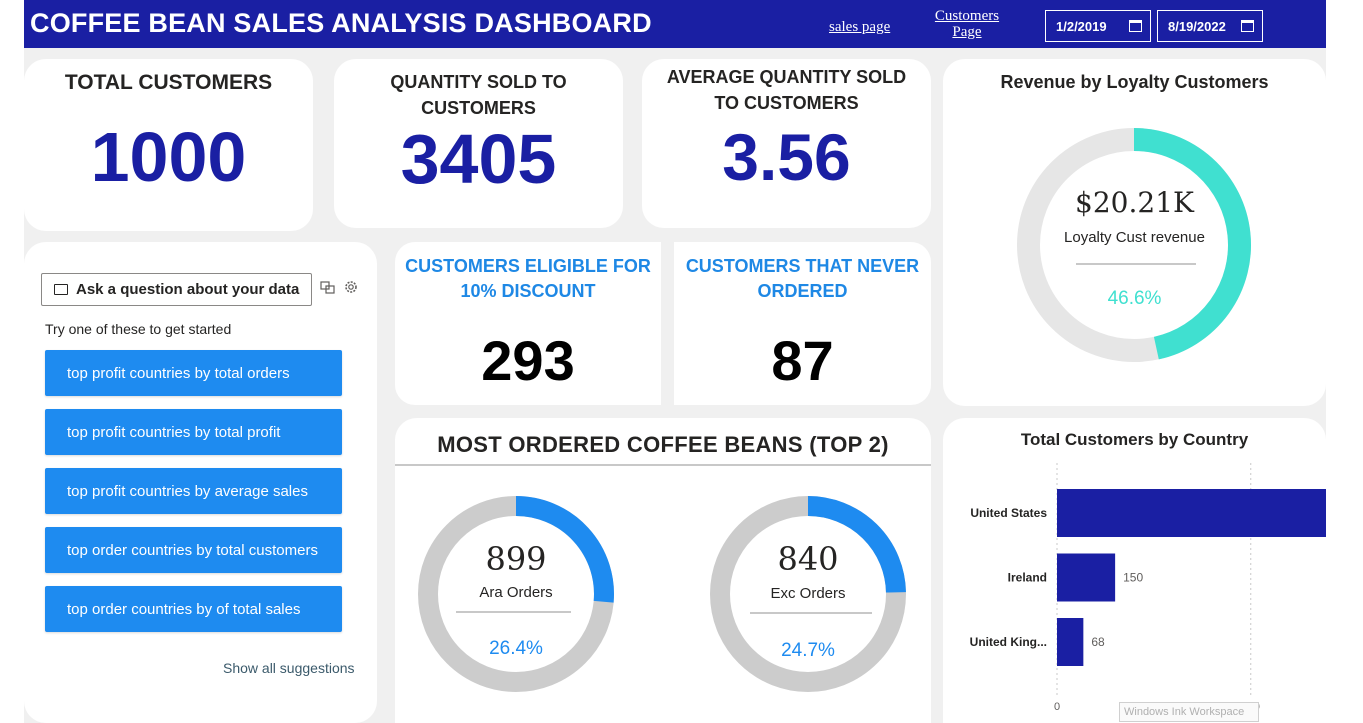 Image resolution: width=1363 pixels, height=723 pixels. What do you see at coordinates (193, 432) in the screenshot?
I see `suggestion-button: top profit countries by total profit` at bounding box center [193, 432].